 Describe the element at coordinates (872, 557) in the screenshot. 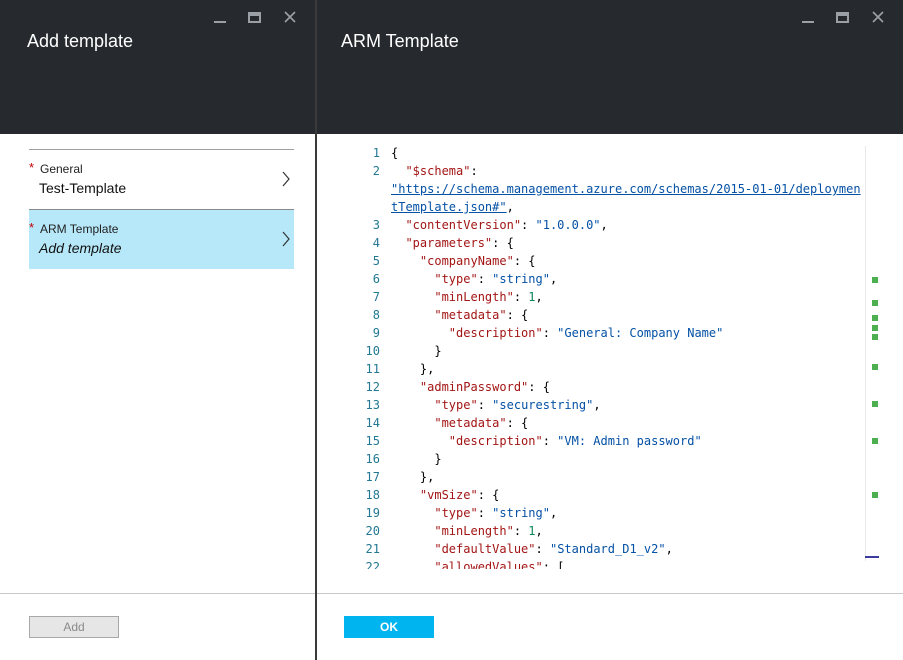

I see `scrollbar-thumb` at that location.